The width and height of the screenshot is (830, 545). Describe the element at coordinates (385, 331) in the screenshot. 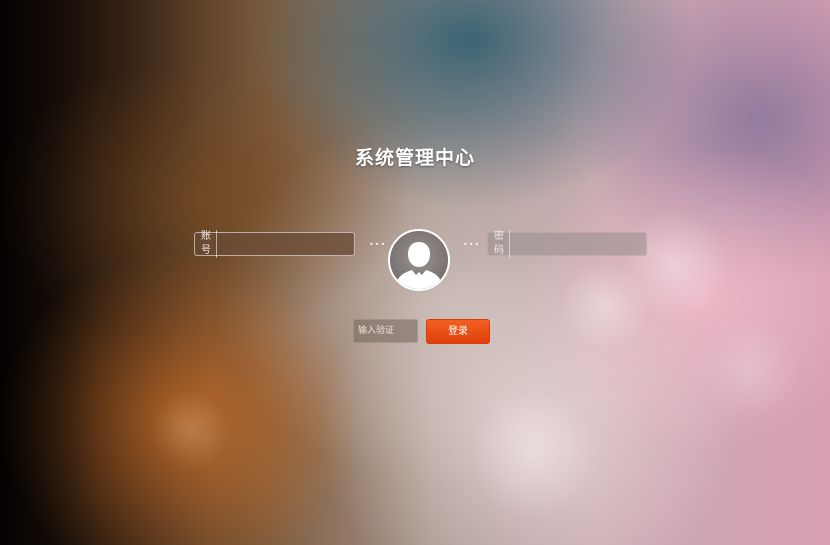

I see `captcha-input` at that location.